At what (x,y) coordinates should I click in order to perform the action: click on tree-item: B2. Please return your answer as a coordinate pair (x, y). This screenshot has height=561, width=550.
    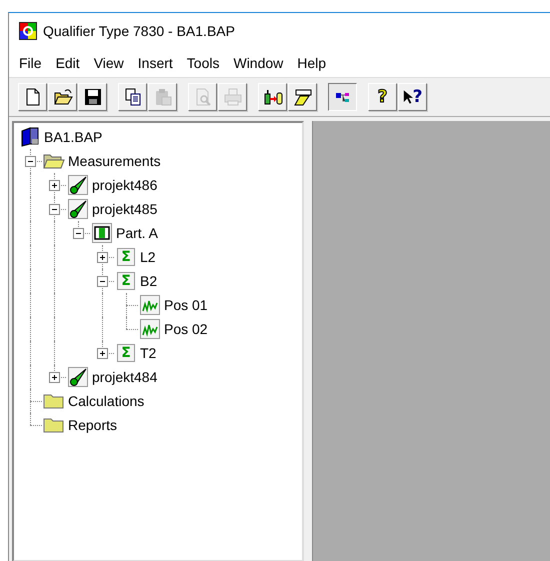
    Looking at the image, I should click on (149, 281).